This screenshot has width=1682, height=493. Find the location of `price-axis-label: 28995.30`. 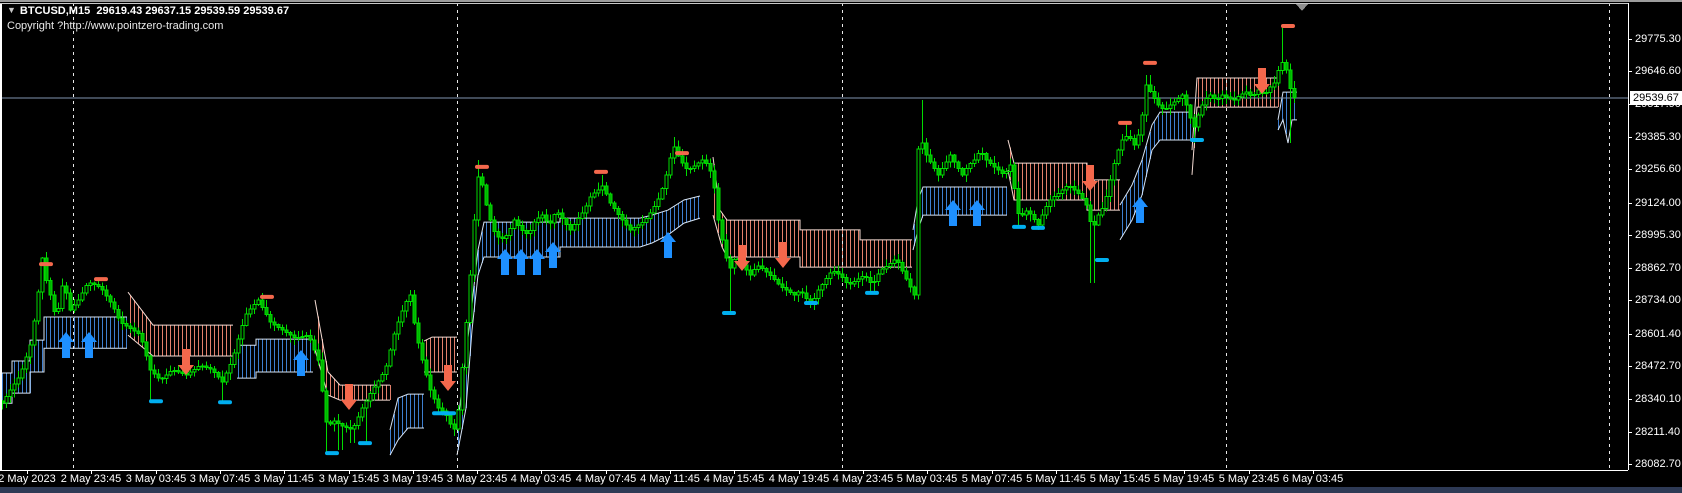

price-axis-label: 28995.30 is located at coordinates (1658, 235).